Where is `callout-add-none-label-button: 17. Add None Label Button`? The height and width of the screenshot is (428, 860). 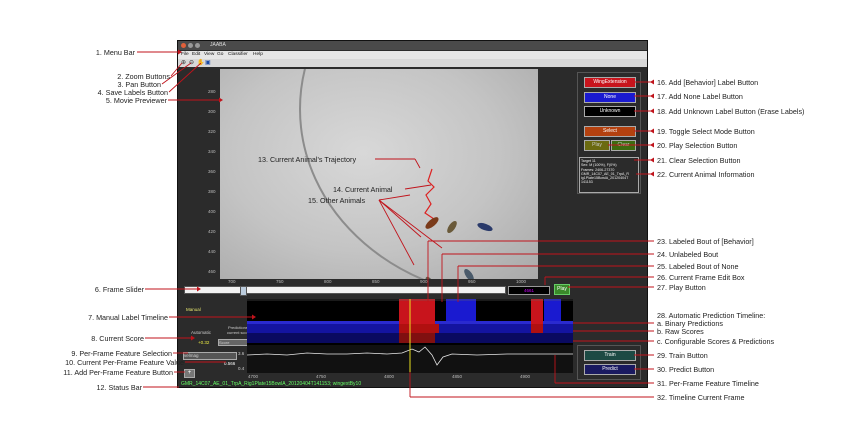
callout-add-none-label-button: 17. Add None Label Button is located at coordinates (700, 96).